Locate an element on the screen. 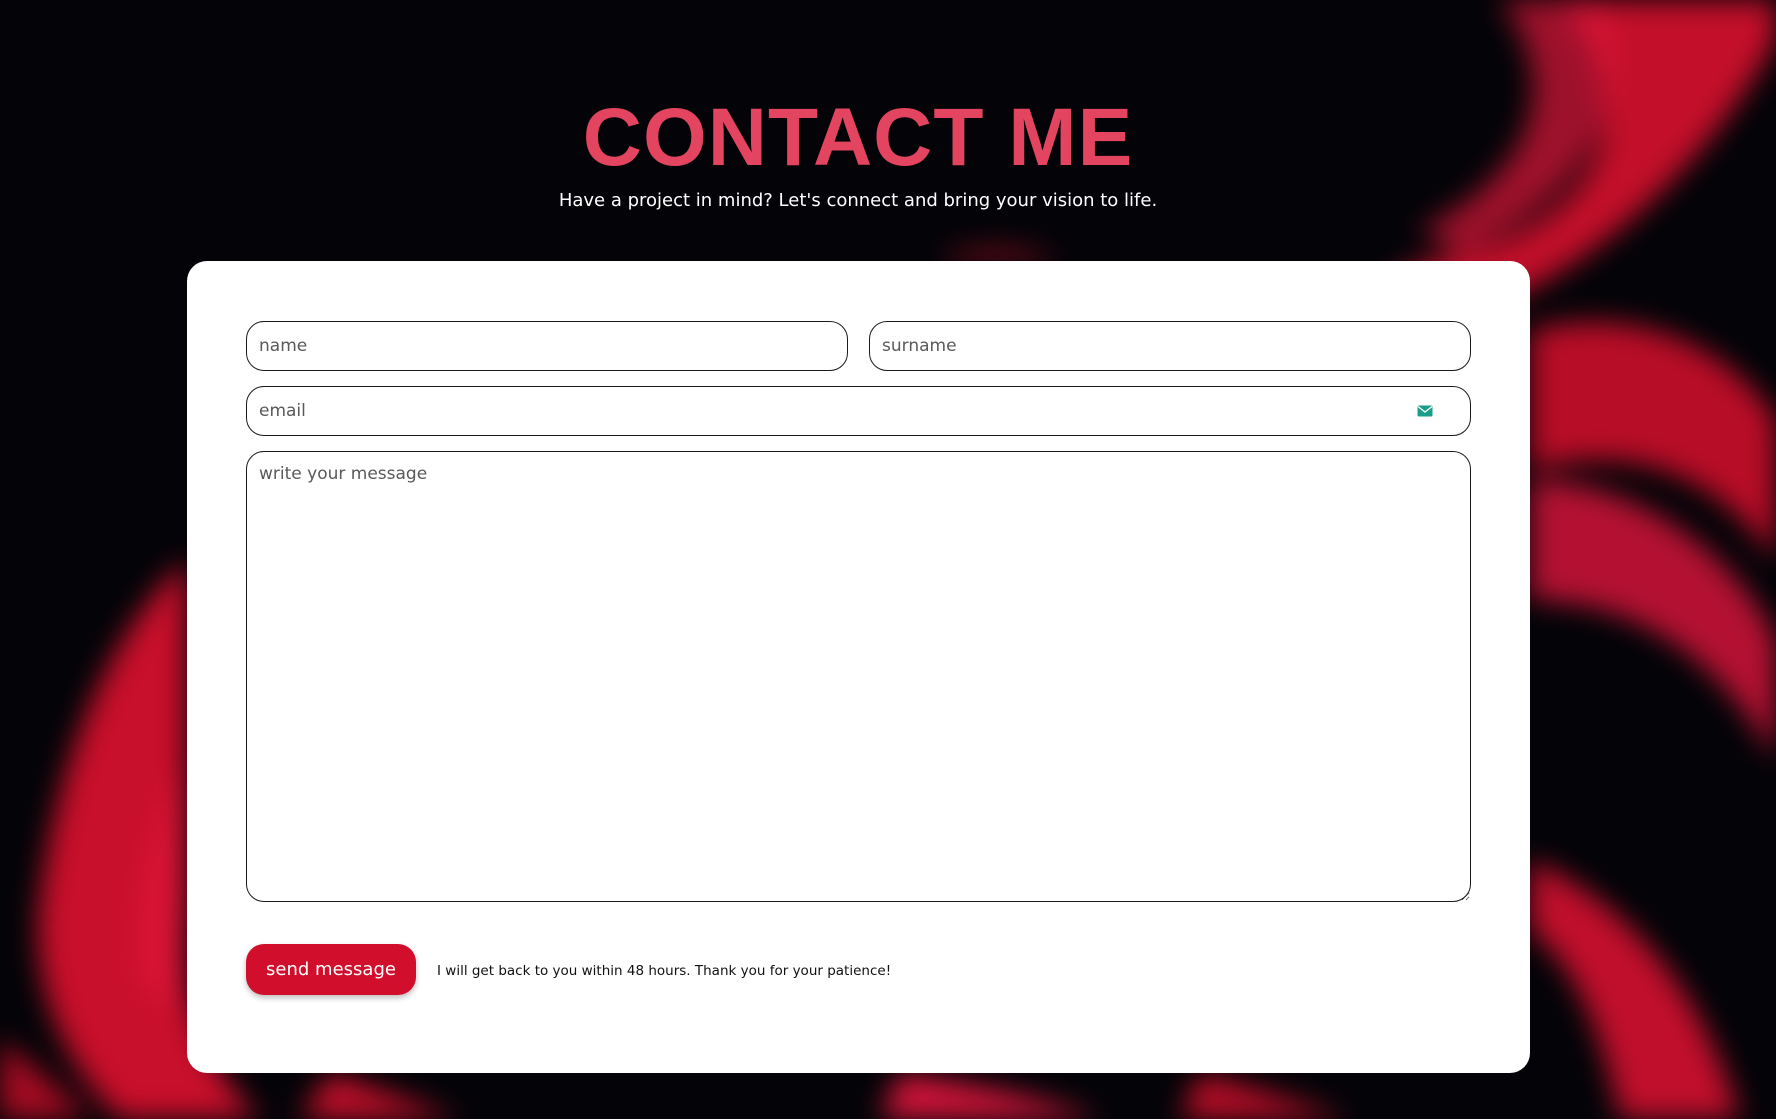 The height and width of the screenshot is (1119, 1776). name-input is located at coordinates (547, 346).